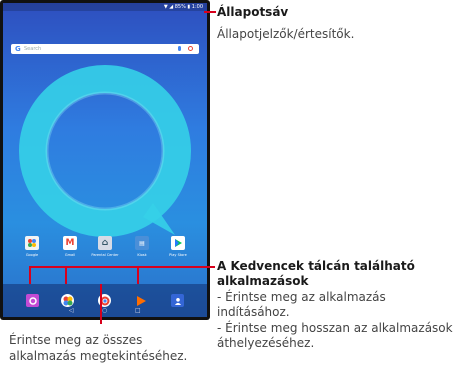 The width and height of the screenshot is (461, 367). I want to click on favorites-bracket-line, so click(122, 267).